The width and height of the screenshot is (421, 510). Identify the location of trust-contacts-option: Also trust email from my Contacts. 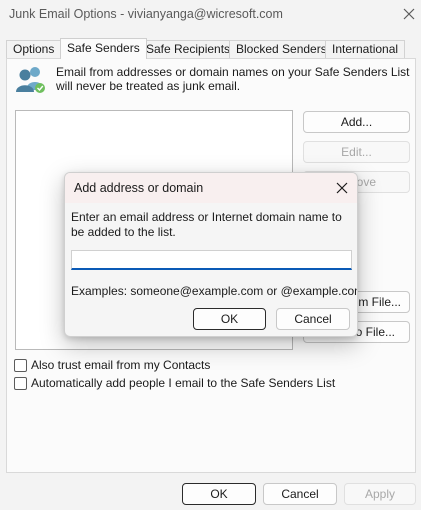
(112, 365).